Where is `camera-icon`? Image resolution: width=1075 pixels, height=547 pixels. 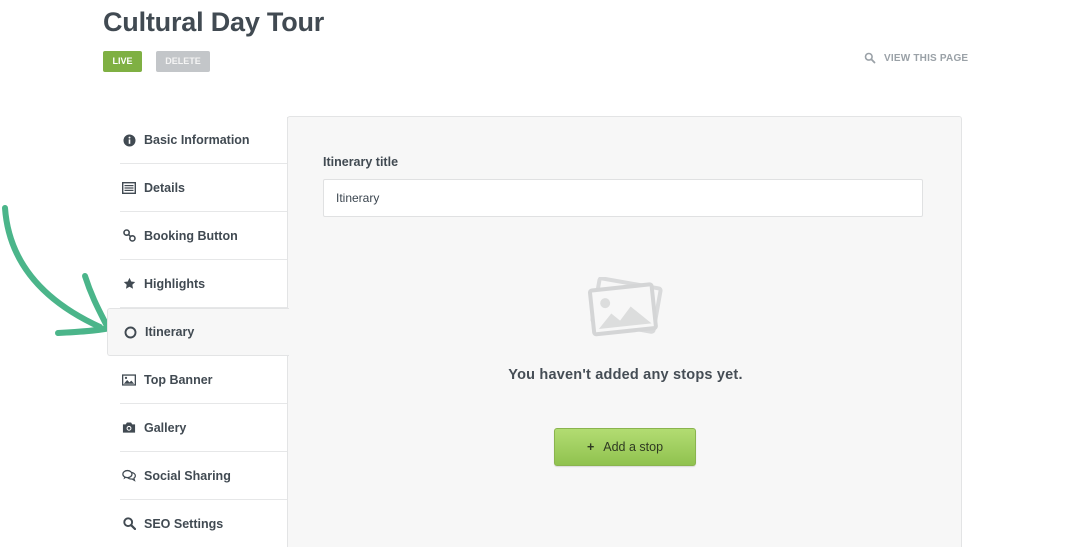 camera-icon is located at coordinates (129, 428).